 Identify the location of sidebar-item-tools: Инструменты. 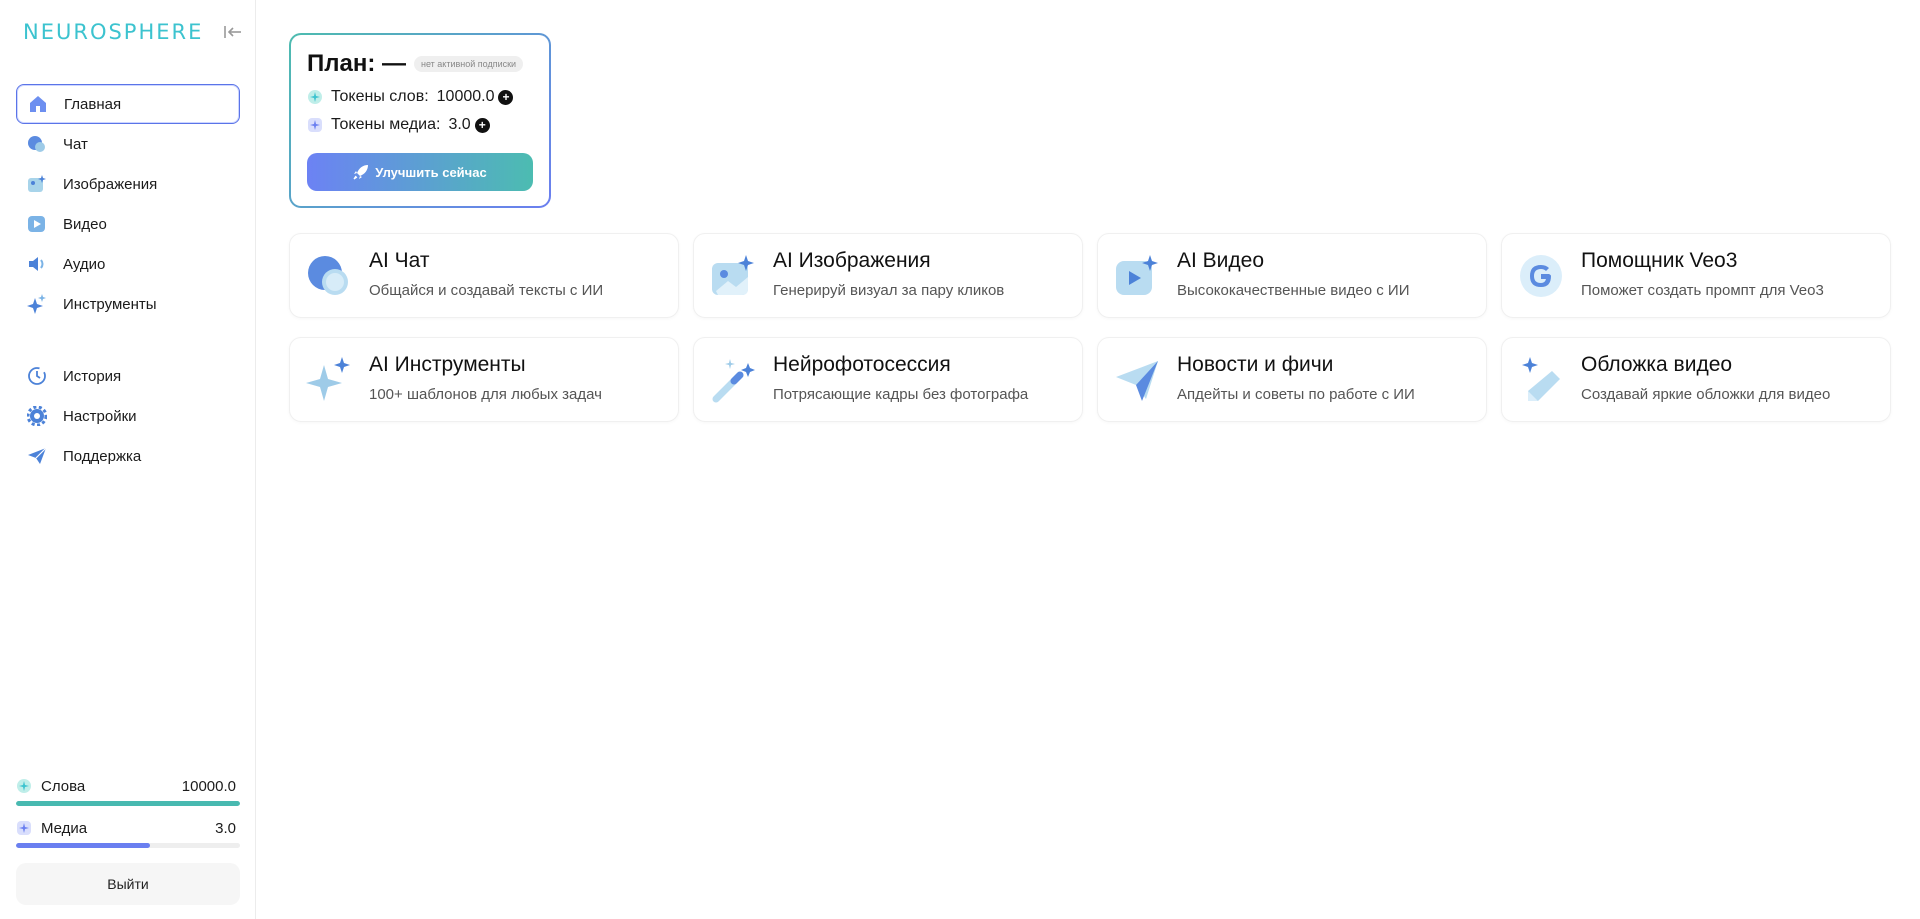
(128, 304).